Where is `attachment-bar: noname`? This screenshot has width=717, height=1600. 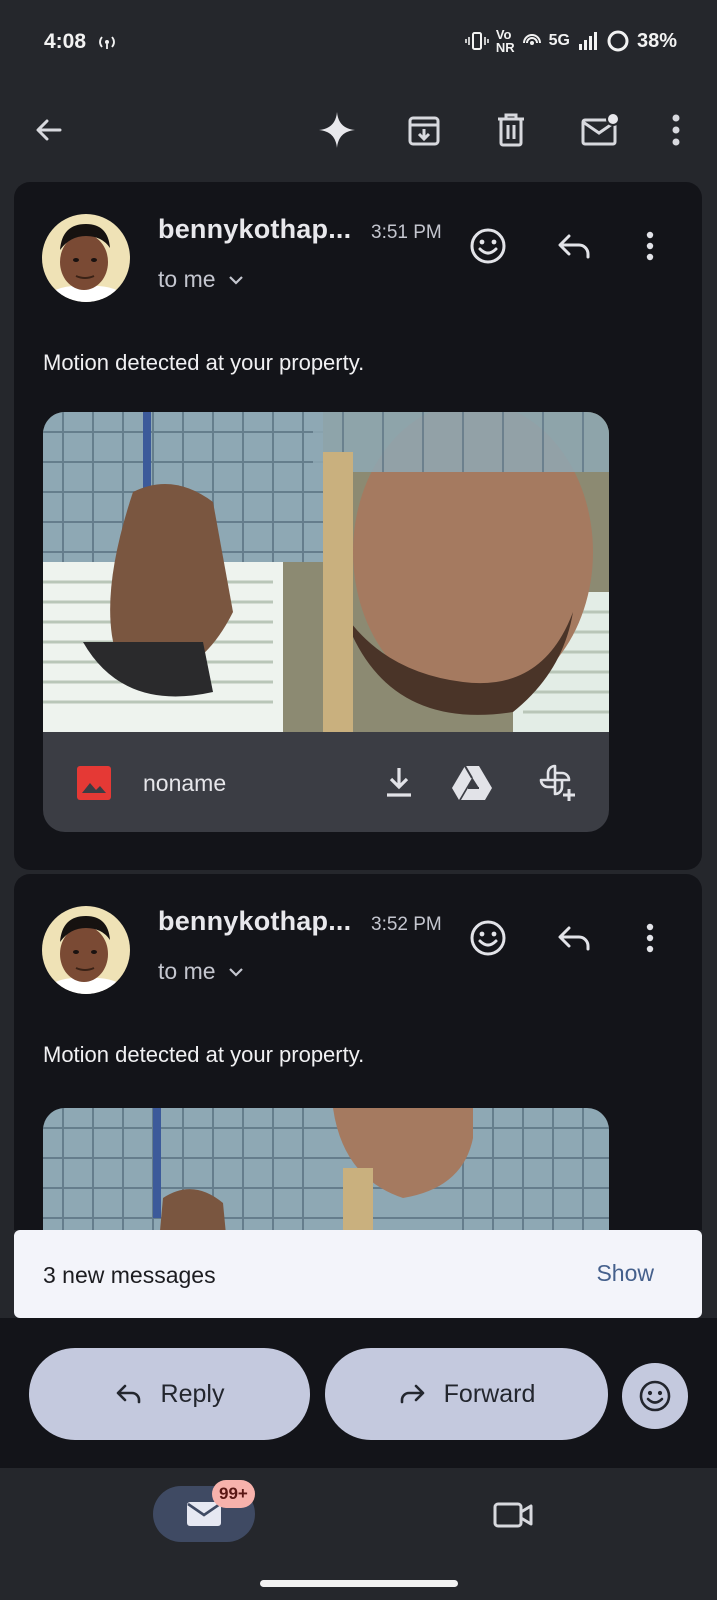
attachment-bar: noname is located at coordinates (326, 782).